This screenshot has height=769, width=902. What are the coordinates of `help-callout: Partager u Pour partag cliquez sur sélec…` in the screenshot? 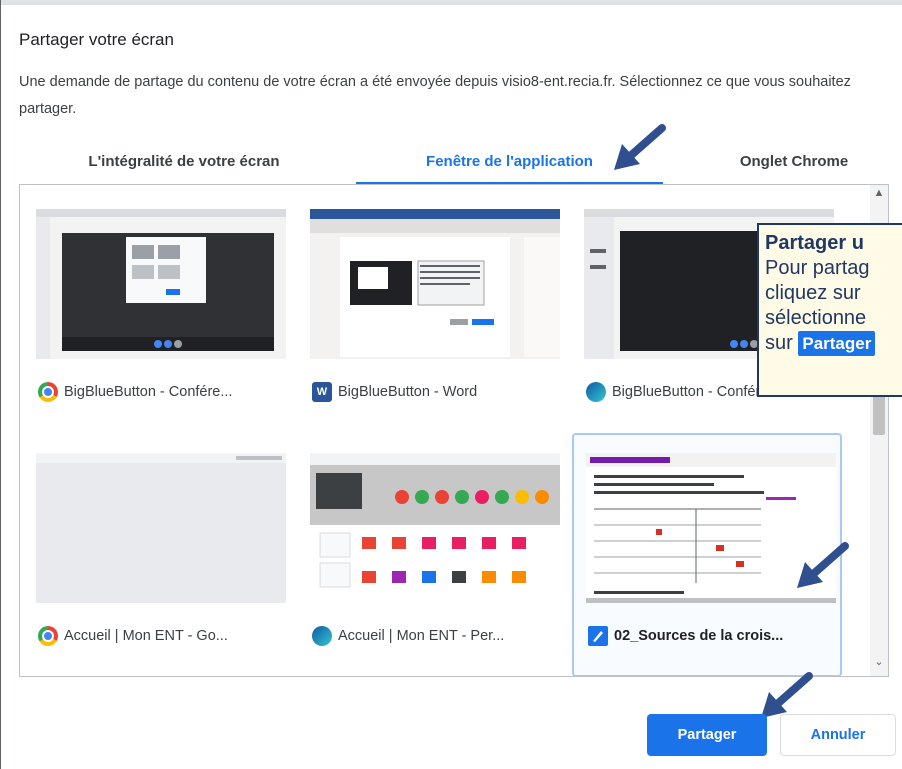 It's located at (829, 310).